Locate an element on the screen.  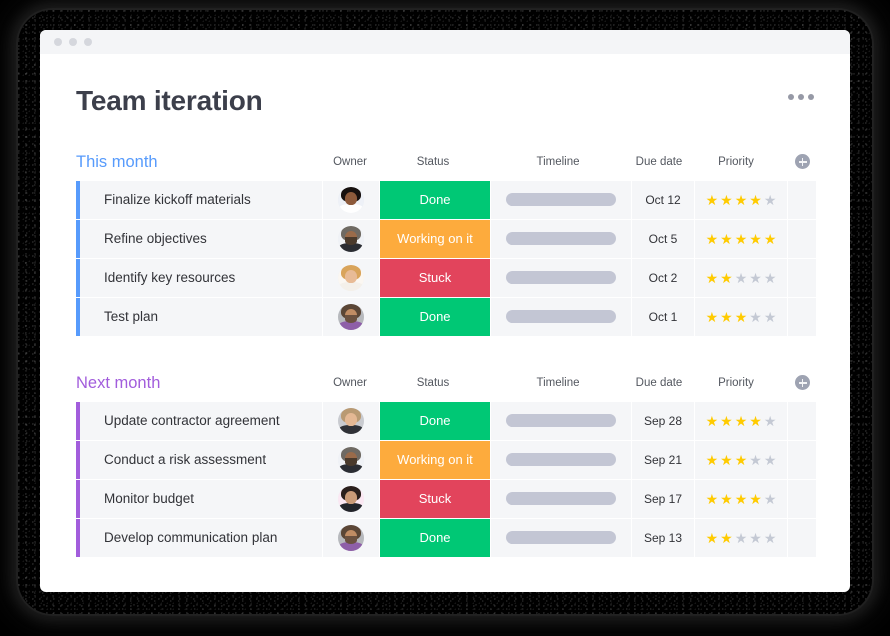
due-date-cell: Oct 1 is located at coordinates (663, 316).